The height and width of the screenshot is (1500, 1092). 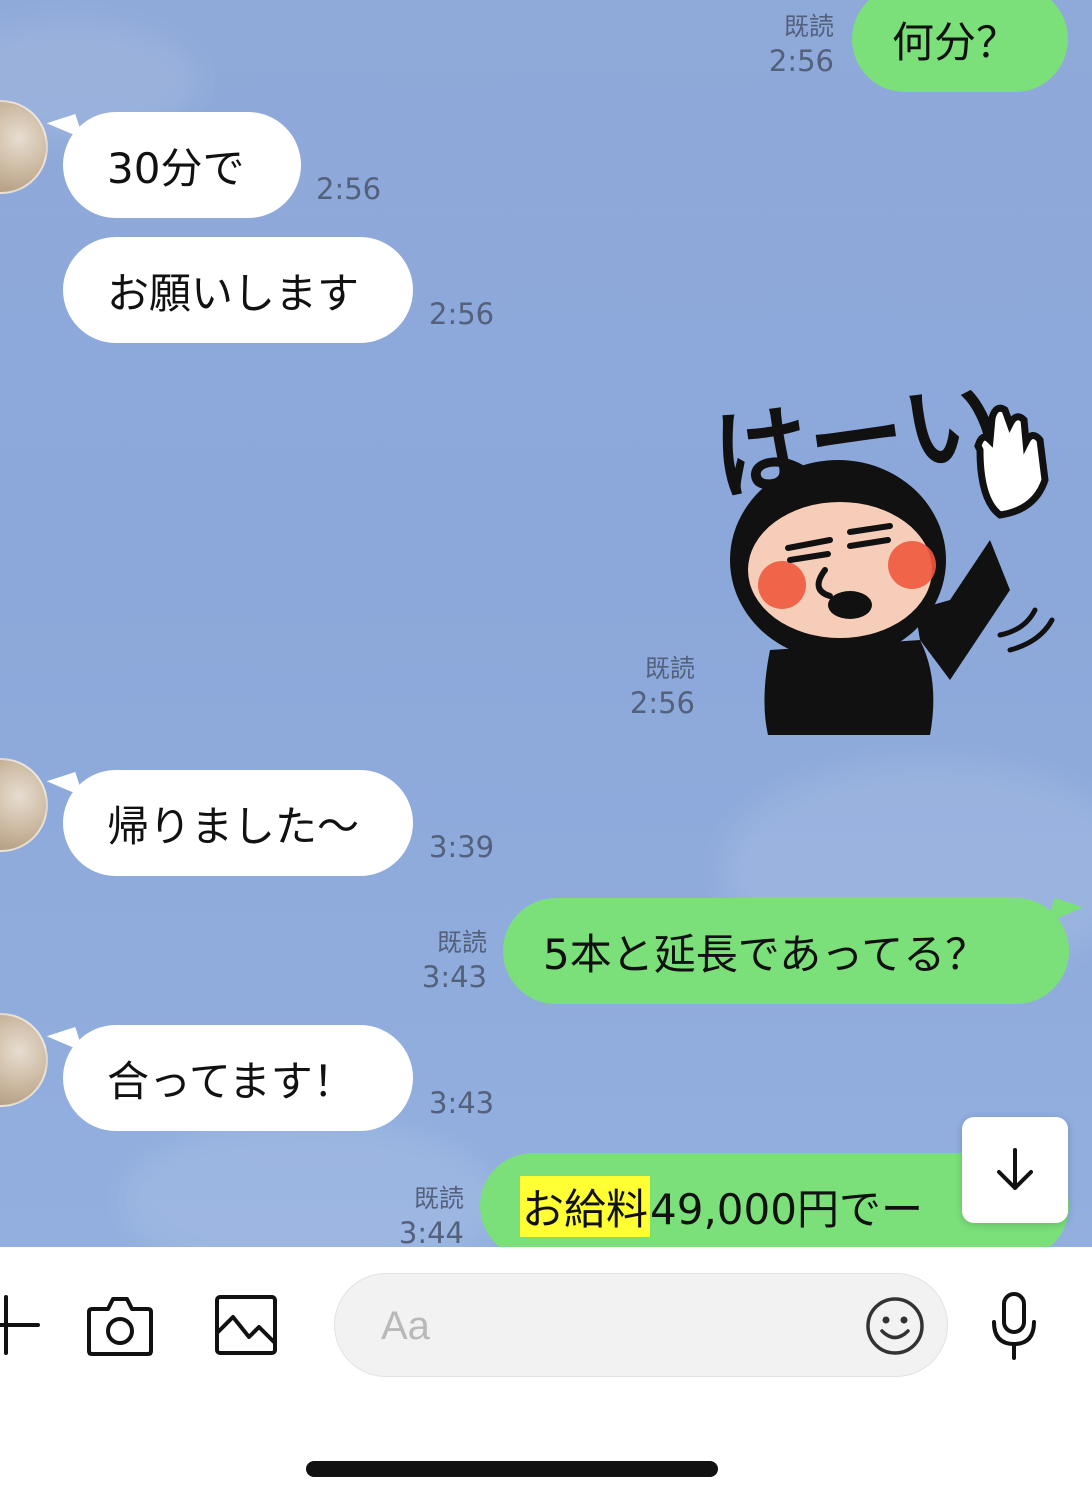 I want to click on arrow-down-icon, so click(x=1015, y=1169).